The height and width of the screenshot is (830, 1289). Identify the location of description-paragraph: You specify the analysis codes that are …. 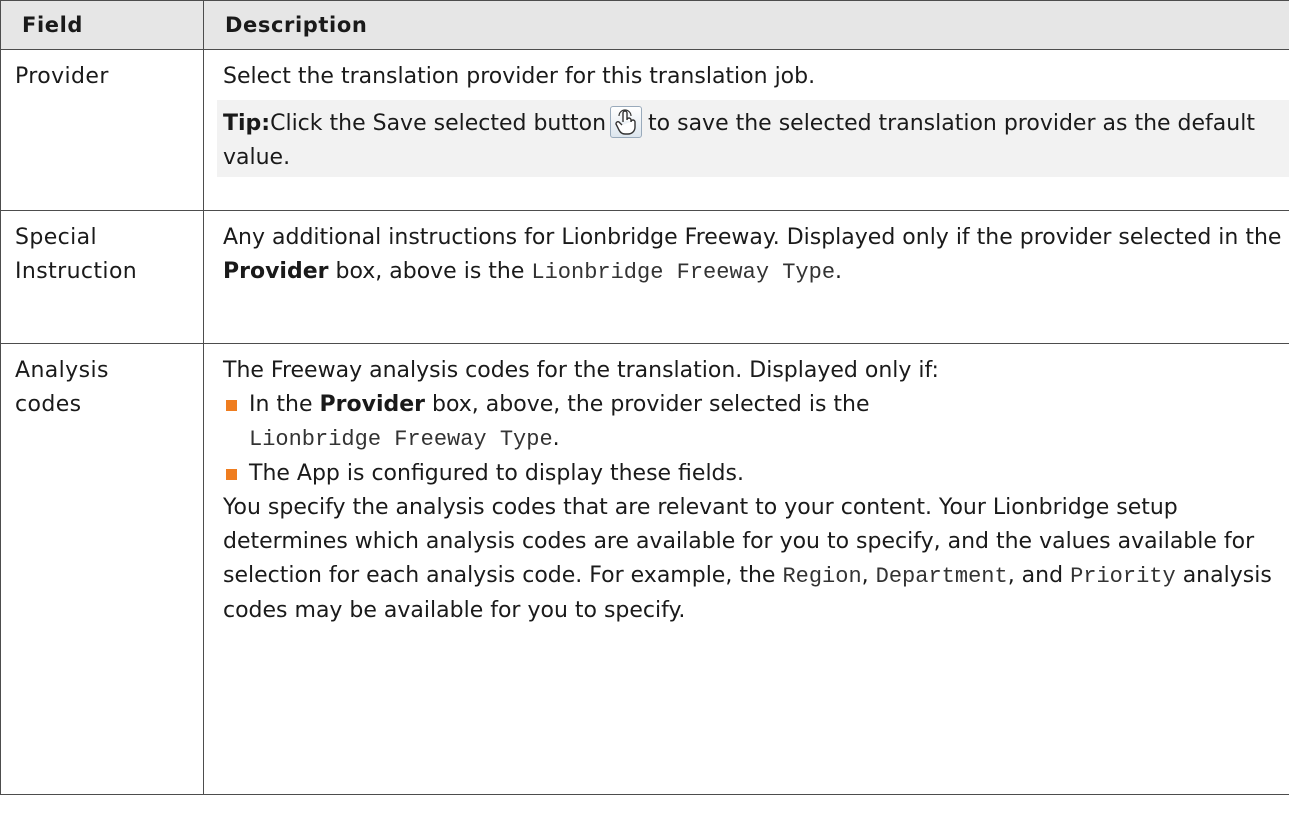
(753, 559).